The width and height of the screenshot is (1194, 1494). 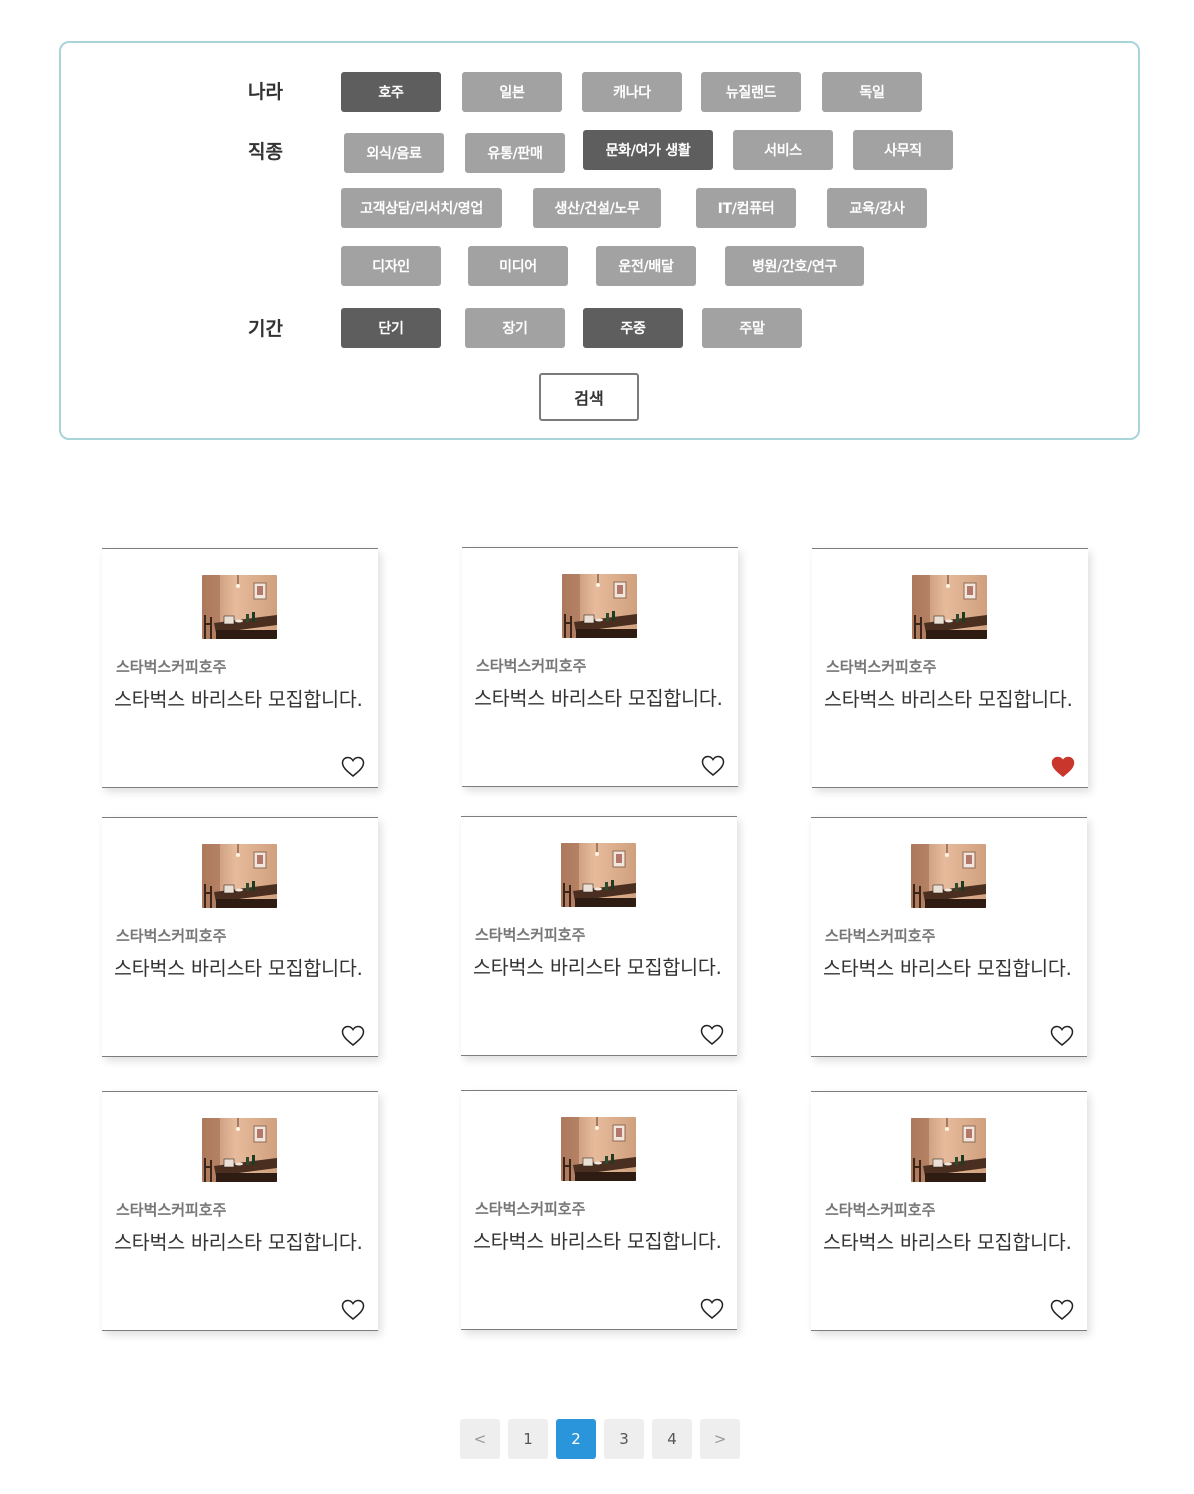 What do you see at coordinates (518, 266) in the screenshot?
I see `job-chip-media: 미디어` at bounding box center [518, 266].